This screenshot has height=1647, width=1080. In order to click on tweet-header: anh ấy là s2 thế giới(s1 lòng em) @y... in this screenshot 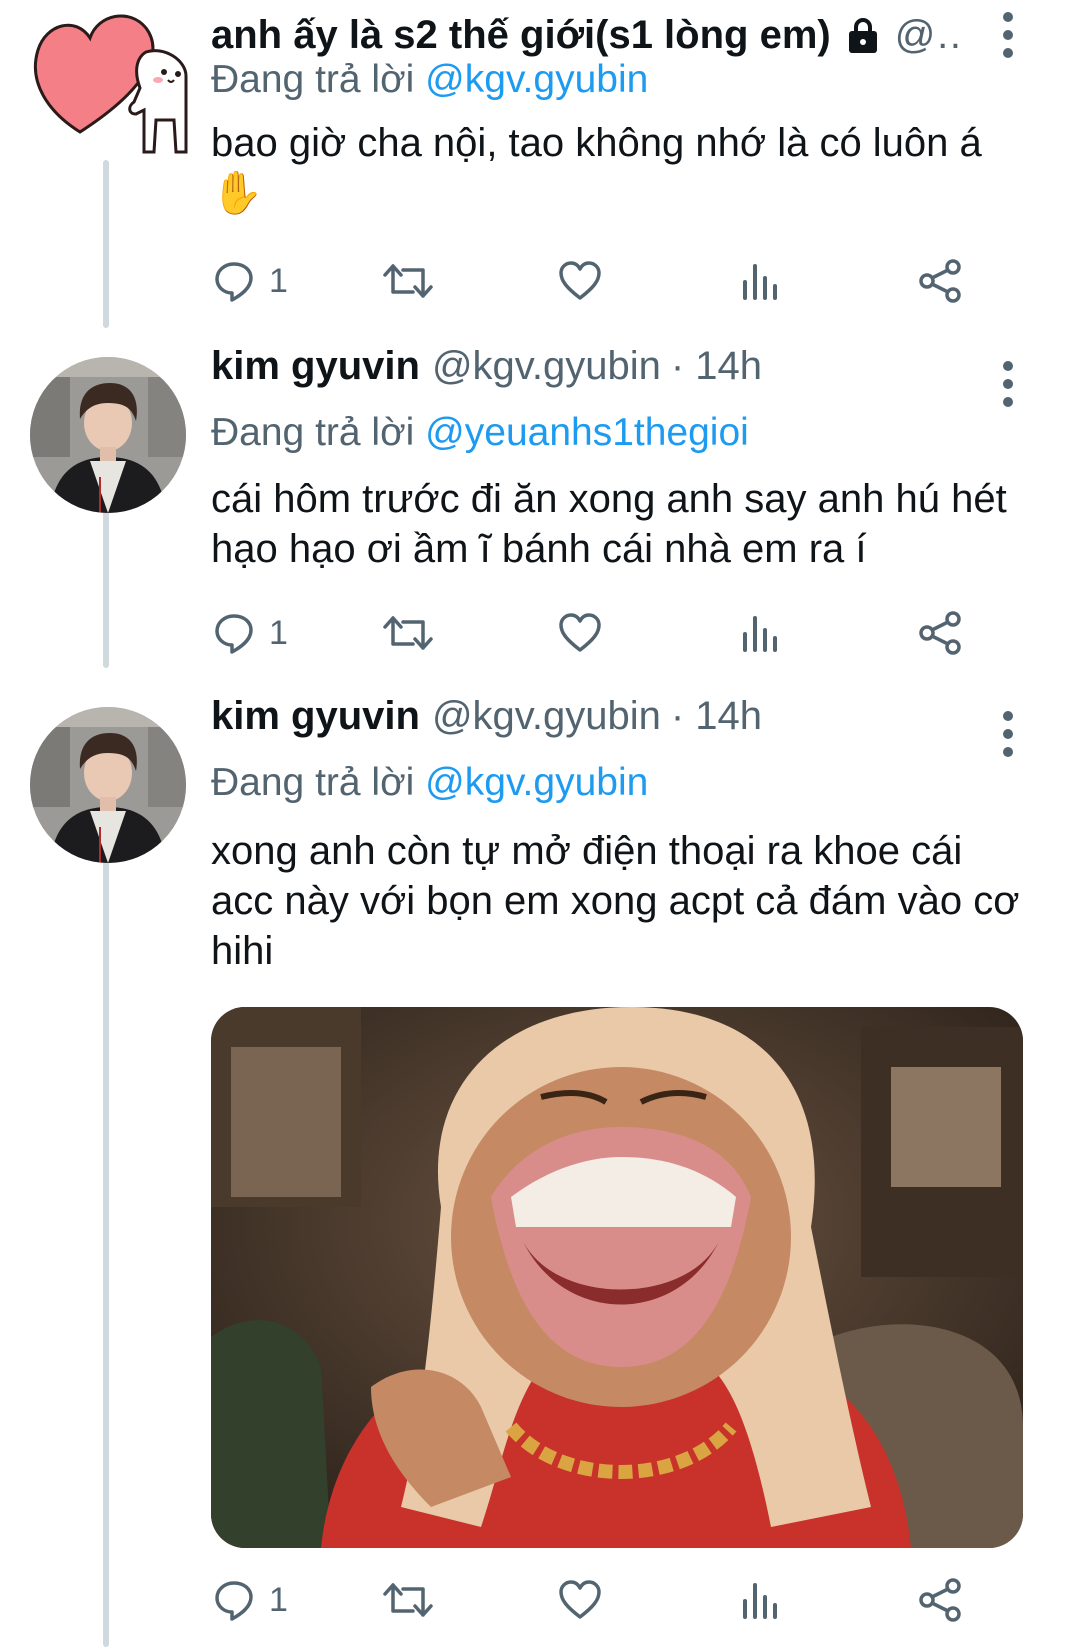, I will do `click(585, 35)`.